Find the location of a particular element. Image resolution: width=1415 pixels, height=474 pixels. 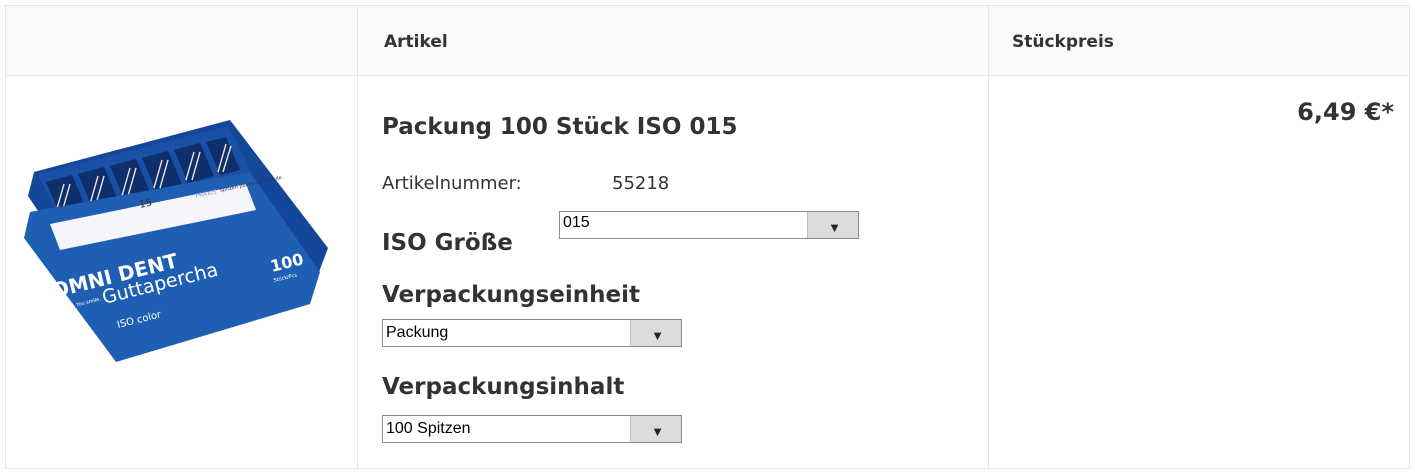

table-border-right is located at coordinates (1409, 237).